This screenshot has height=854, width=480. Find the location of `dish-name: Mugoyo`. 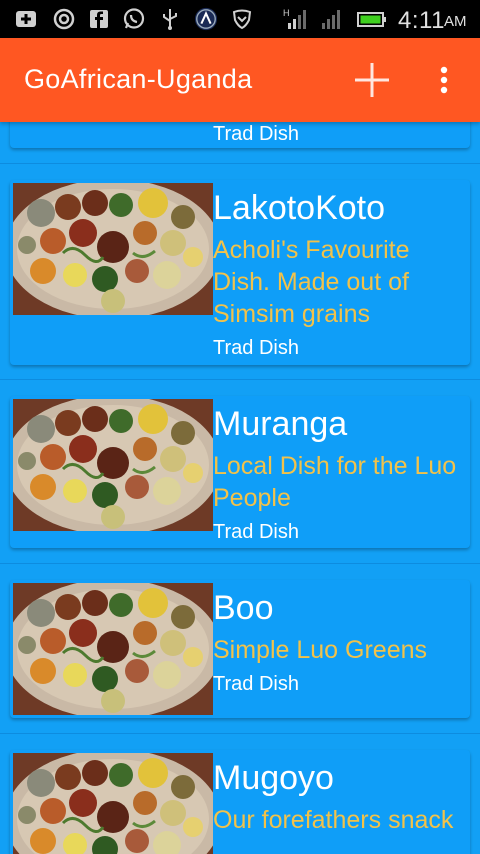

dish-name: Mugoyo is located at coordinates (273, 778).